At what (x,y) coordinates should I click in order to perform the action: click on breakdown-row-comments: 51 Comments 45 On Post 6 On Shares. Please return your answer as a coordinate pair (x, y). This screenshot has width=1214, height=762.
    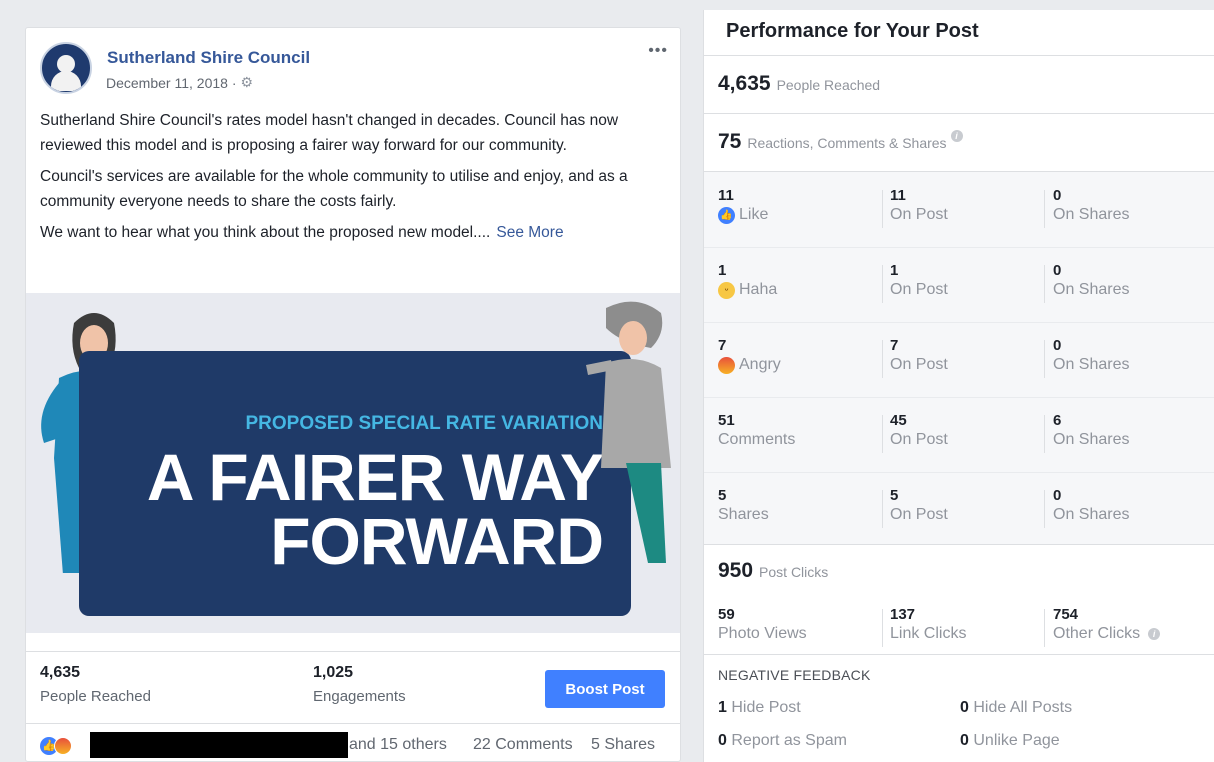
    Looking at the image, I should click on (959, 435).